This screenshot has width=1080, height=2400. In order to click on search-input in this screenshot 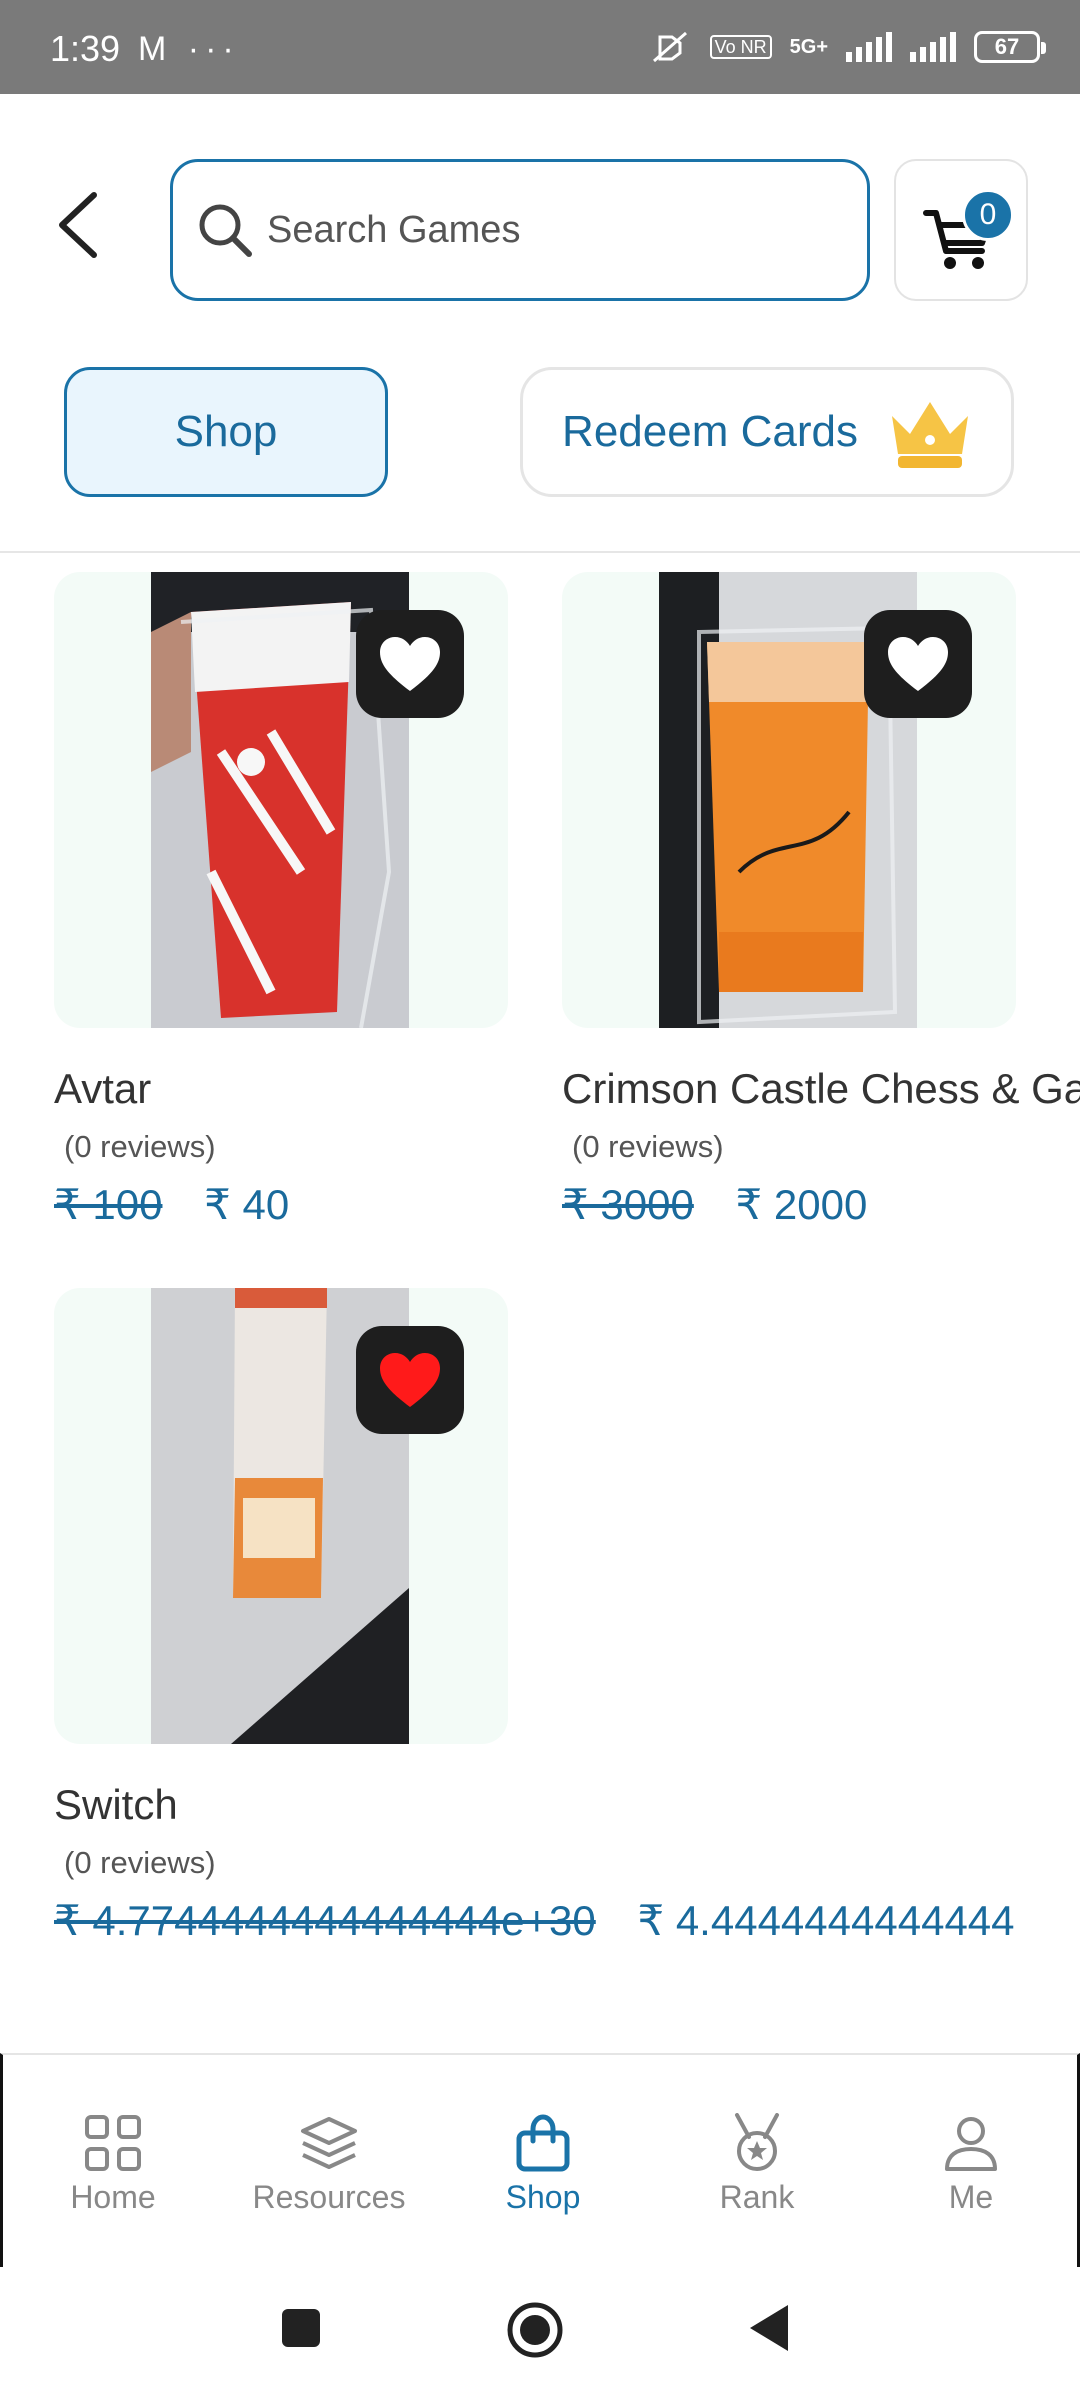, I will do `click(547, 230)`.